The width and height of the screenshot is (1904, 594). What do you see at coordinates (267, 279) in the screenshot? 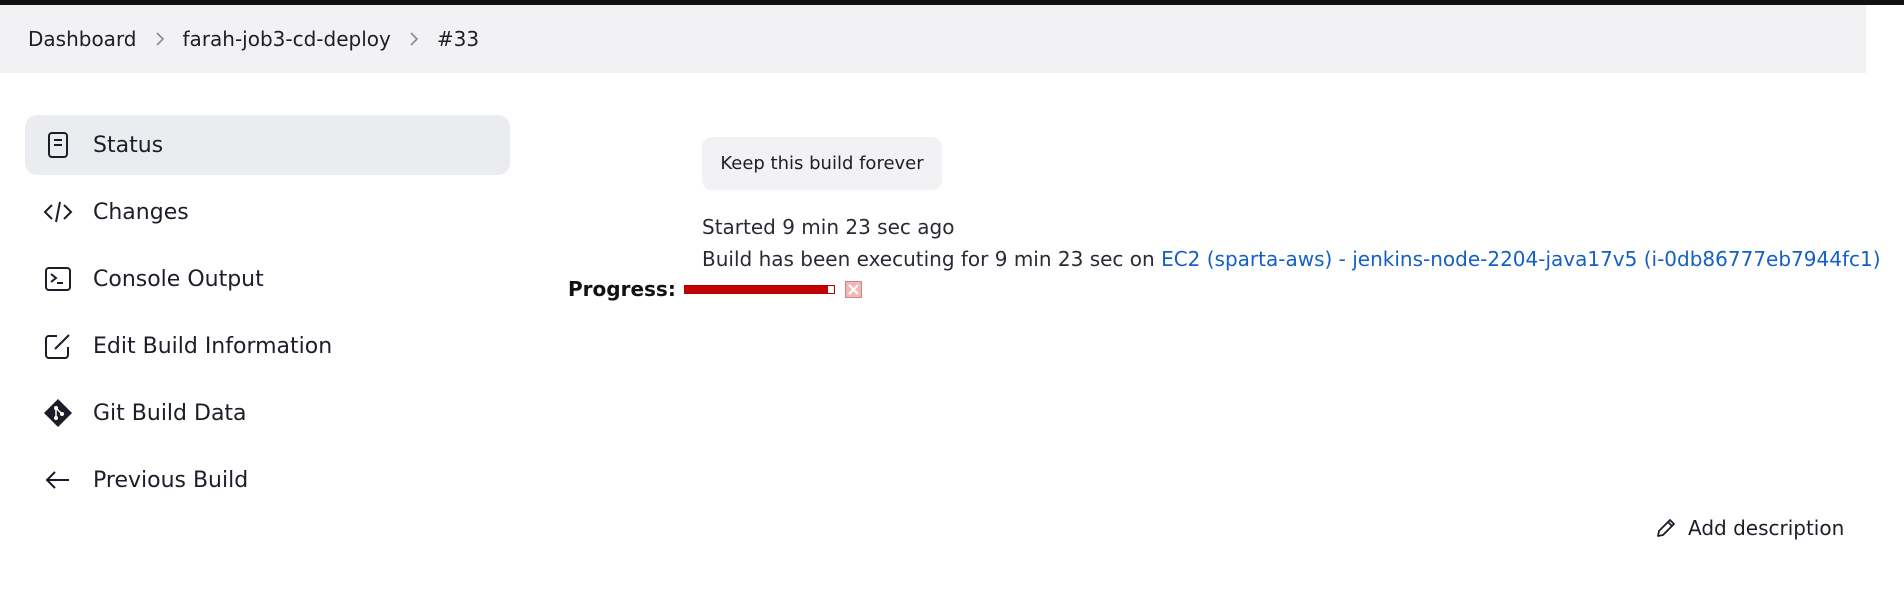
I see `sidebar-item-console-output: Console Output` at bounding box center [267, 279].